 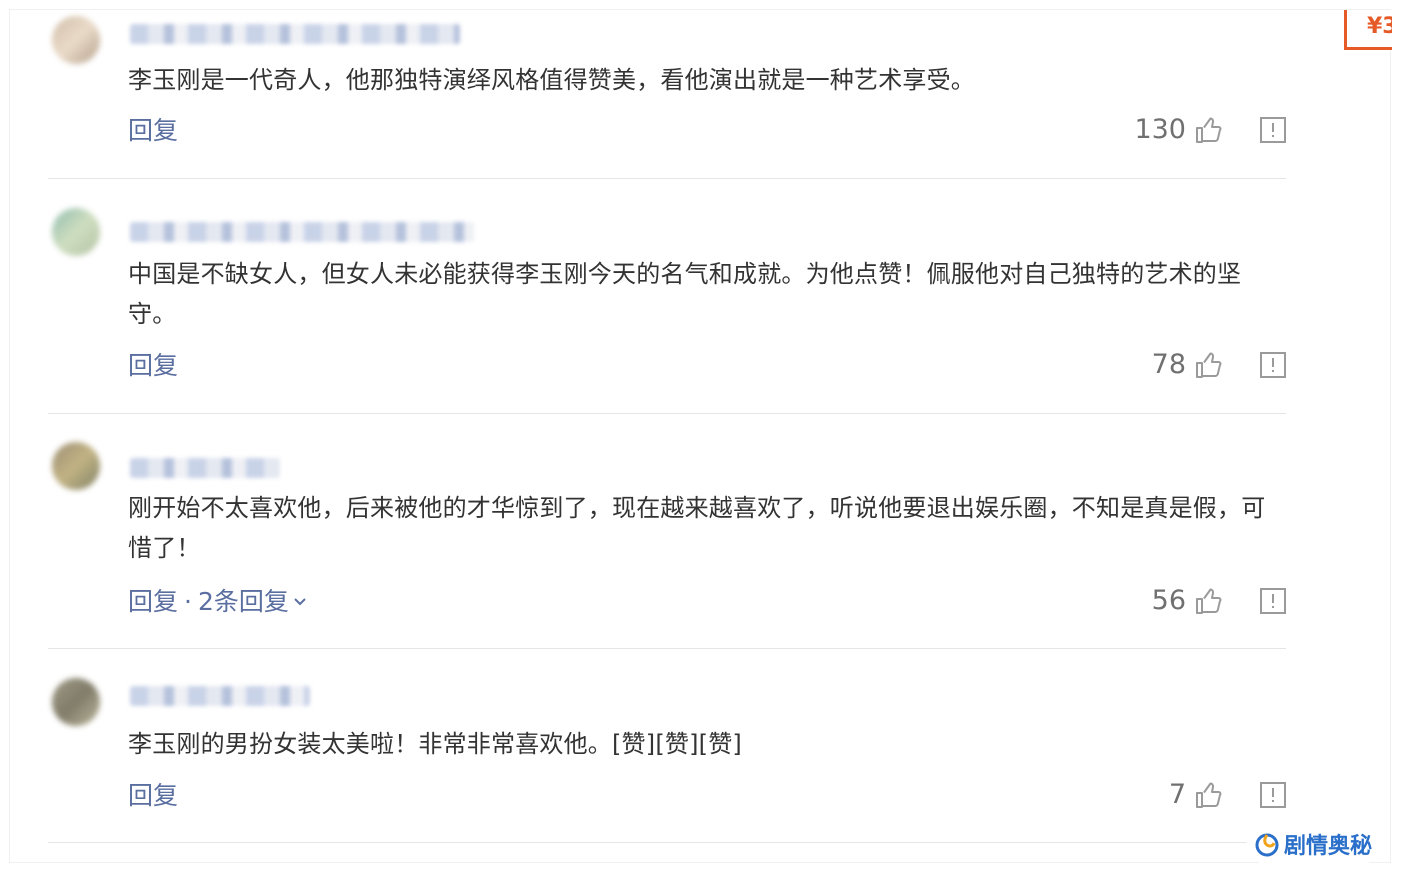 What do you see at coordinates (1168, 364) in the screenshot?
I see `like-count: 78` at bounding box center [1168, 364].